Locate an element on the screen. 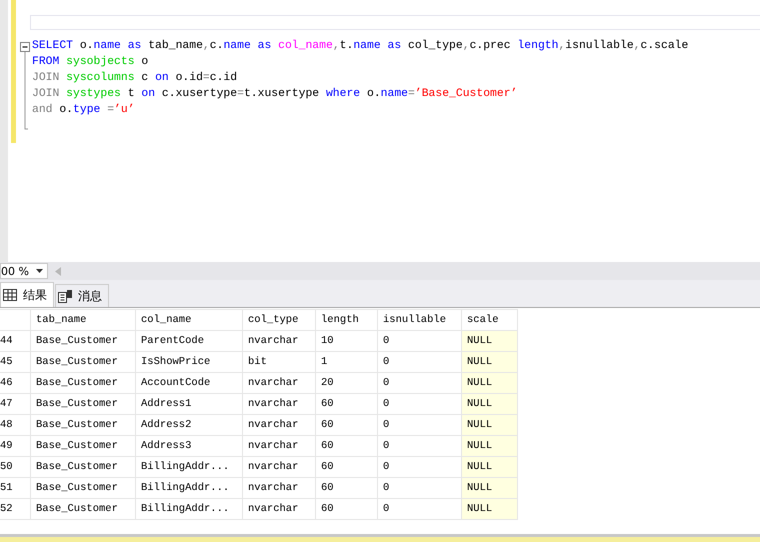 This screenshot has width=760, height=542. table-cell: Address3 is located at coordinates (189, 446).